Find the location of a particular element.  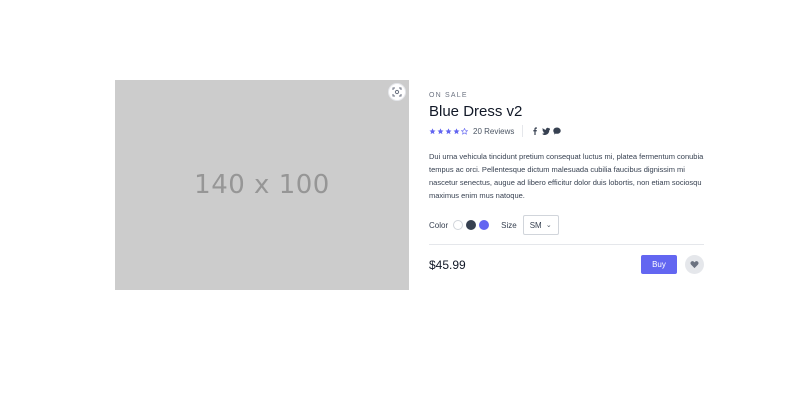

purchase-actions: Buy is located at coordinates (672, 264).